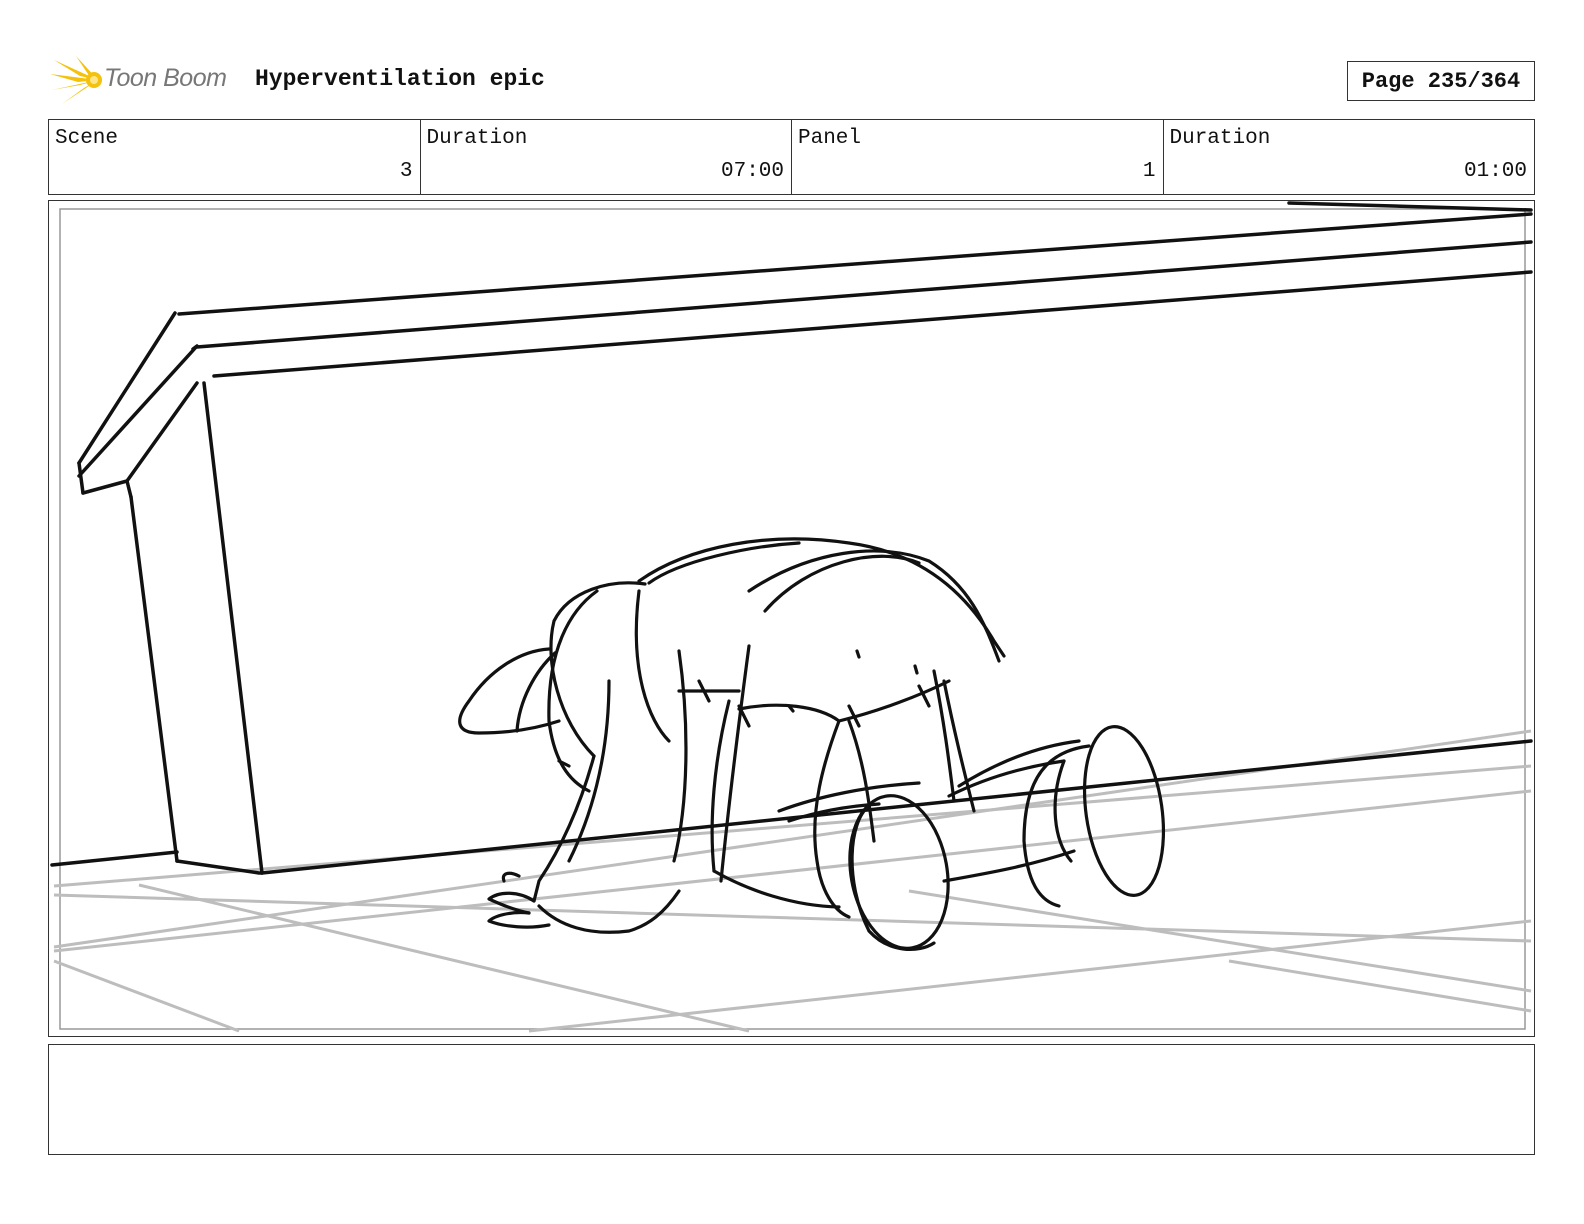 The height and width of the screenshot is (1224, 1584). Describe the element at coordinates (1220, 138) in the screenshot. I see `panel-duration-label: Duration` at that location.